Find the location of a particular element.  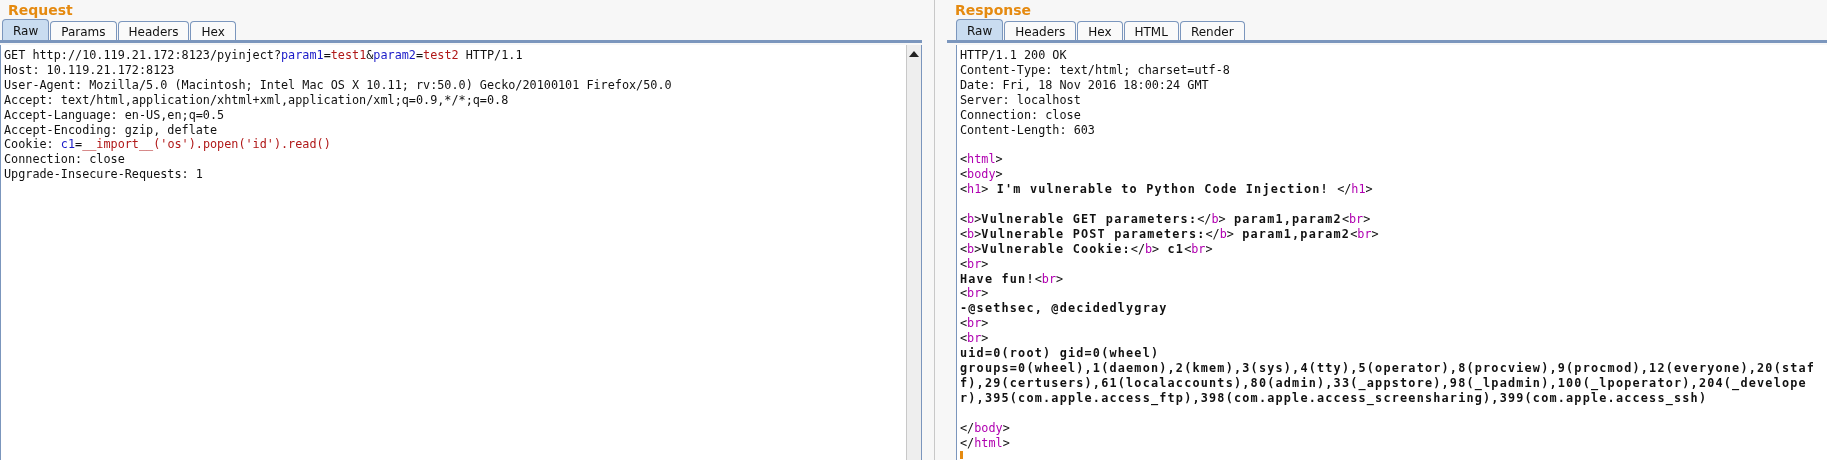

code-line: Accept-Language: en-US,en;q=0.5 is located at coordinates (115, 115).